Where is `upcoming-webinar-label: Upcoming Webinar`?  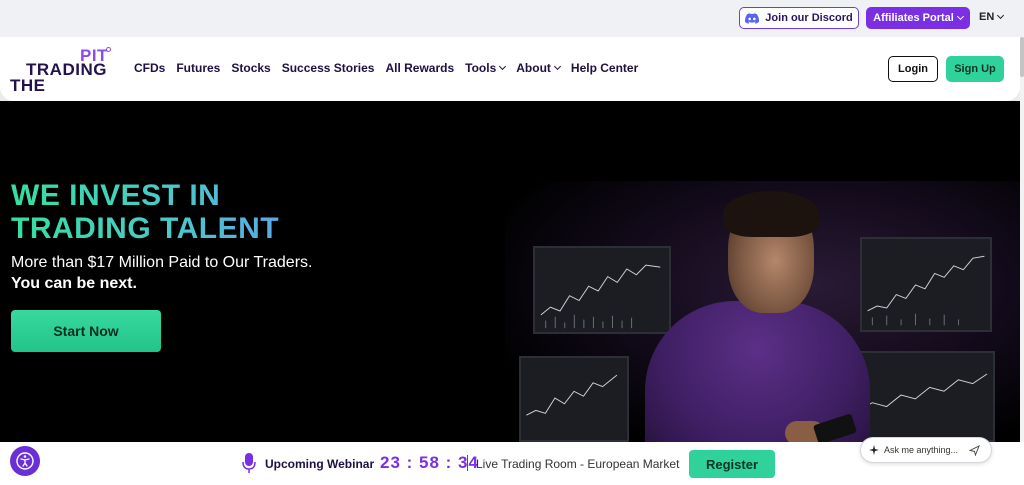 upcoming-webinar-label: Upcoming Webinar is located at coordinates (320, 464).